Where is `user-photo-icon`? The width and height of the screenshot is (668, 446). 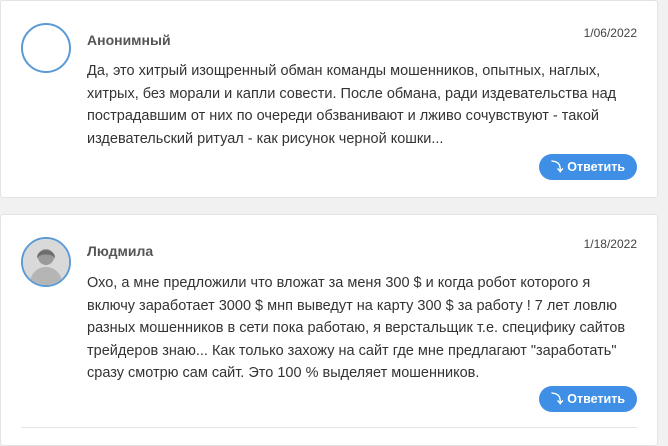
user-photo-icon is located at coordinates (46, 262).